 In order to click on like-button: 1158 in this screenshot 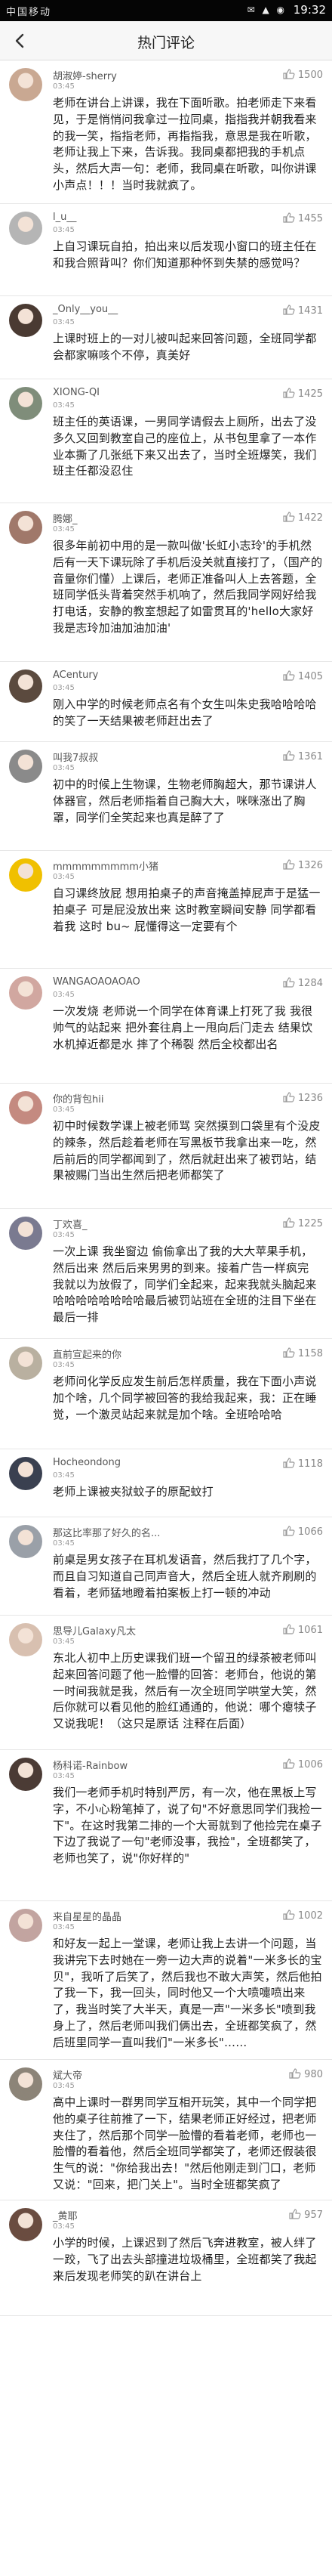, I will do `click(303, 1353)`.